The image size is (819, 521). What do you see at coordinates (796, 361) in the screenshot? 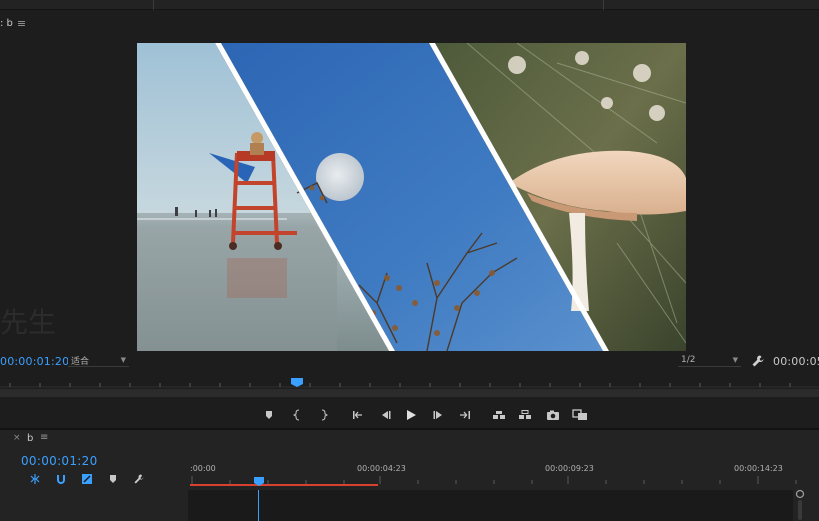
I see `duration-timecode: 00:00:05` at bounding box center [796, 361].